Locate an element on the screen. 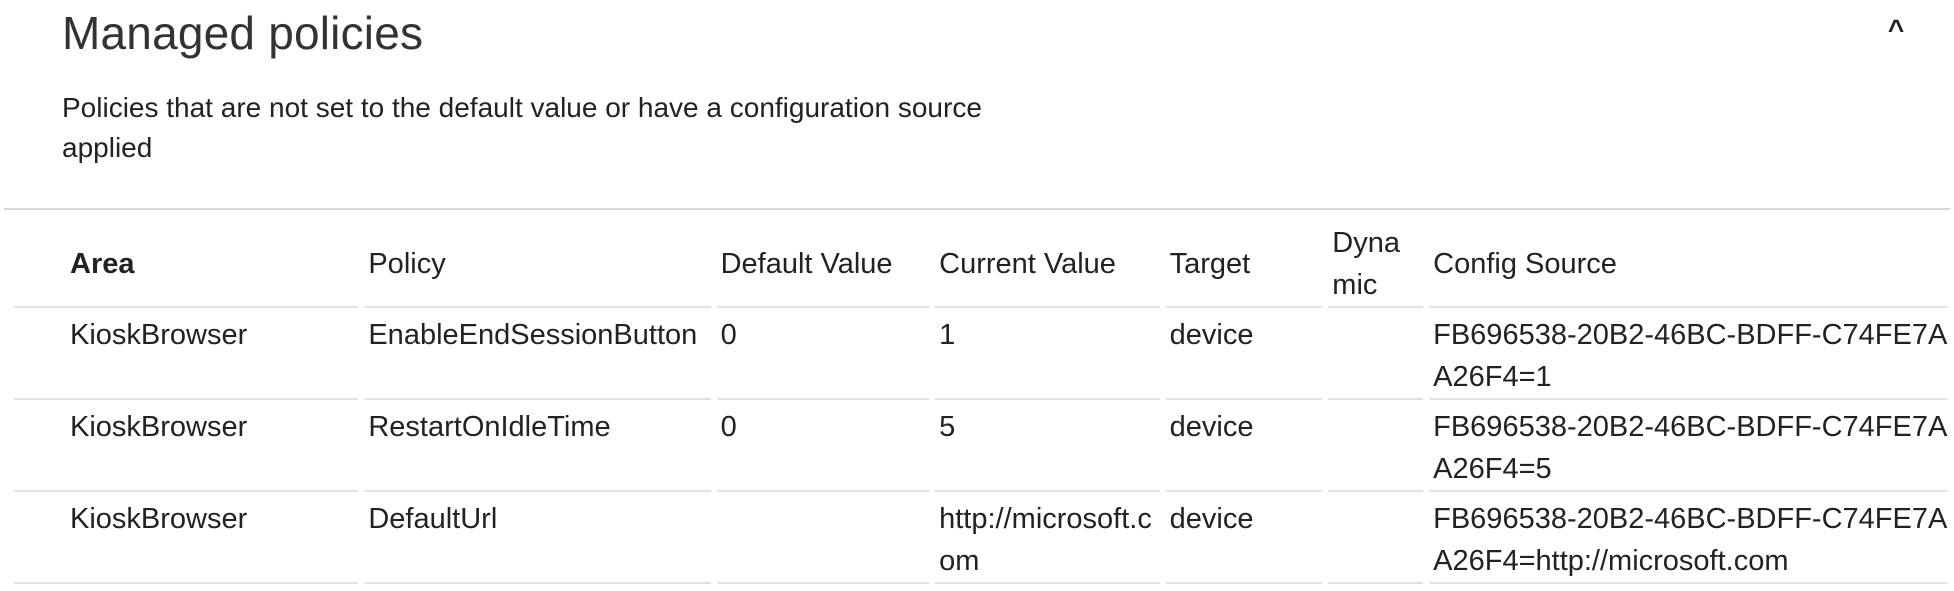 The width and height of the screenshot is (1954, 591). cell-current-value: http://microsoft.com is located at coordinates (1047, 538).